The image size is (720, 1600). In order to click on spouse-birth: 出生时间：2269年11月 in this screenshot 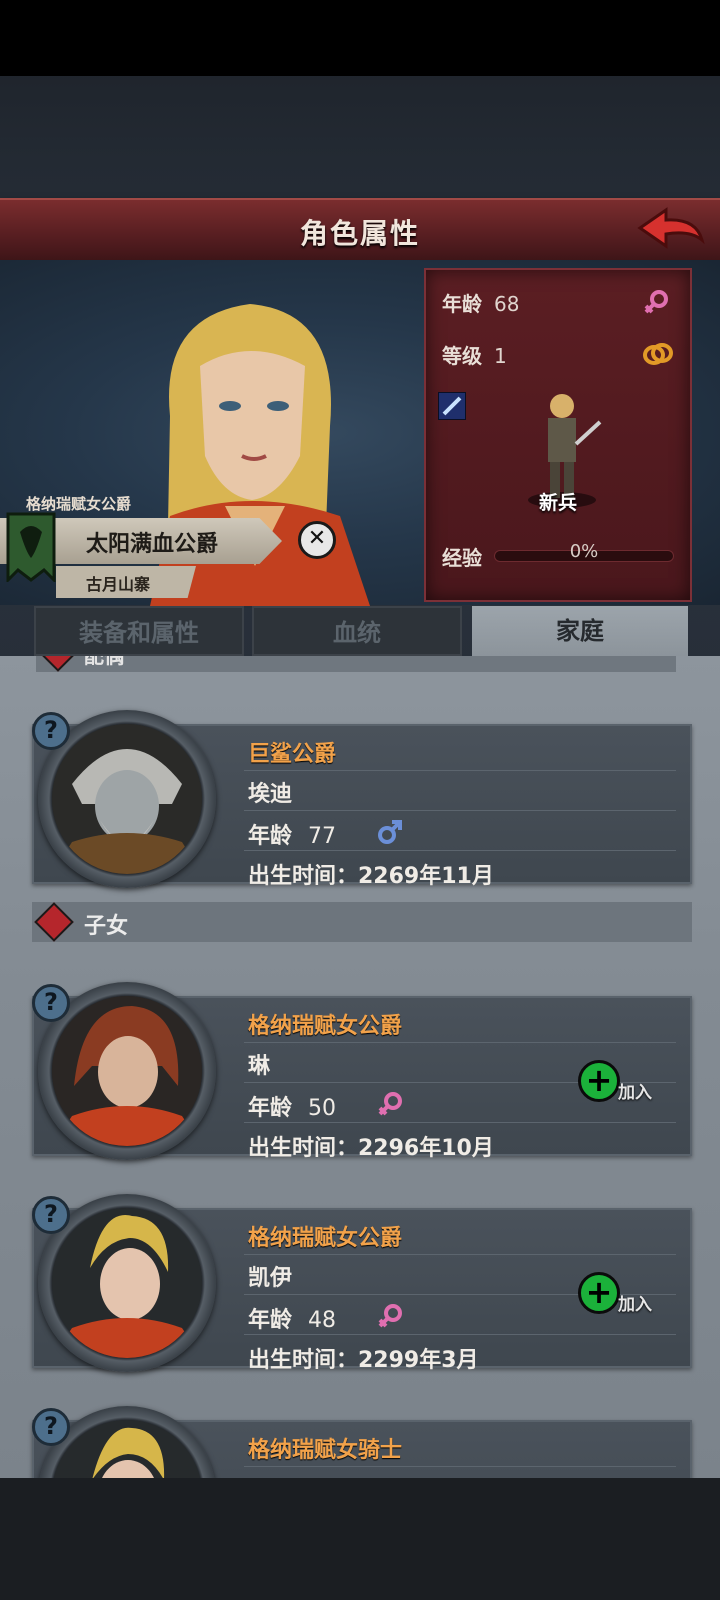, I will do `click(371, 876)`.